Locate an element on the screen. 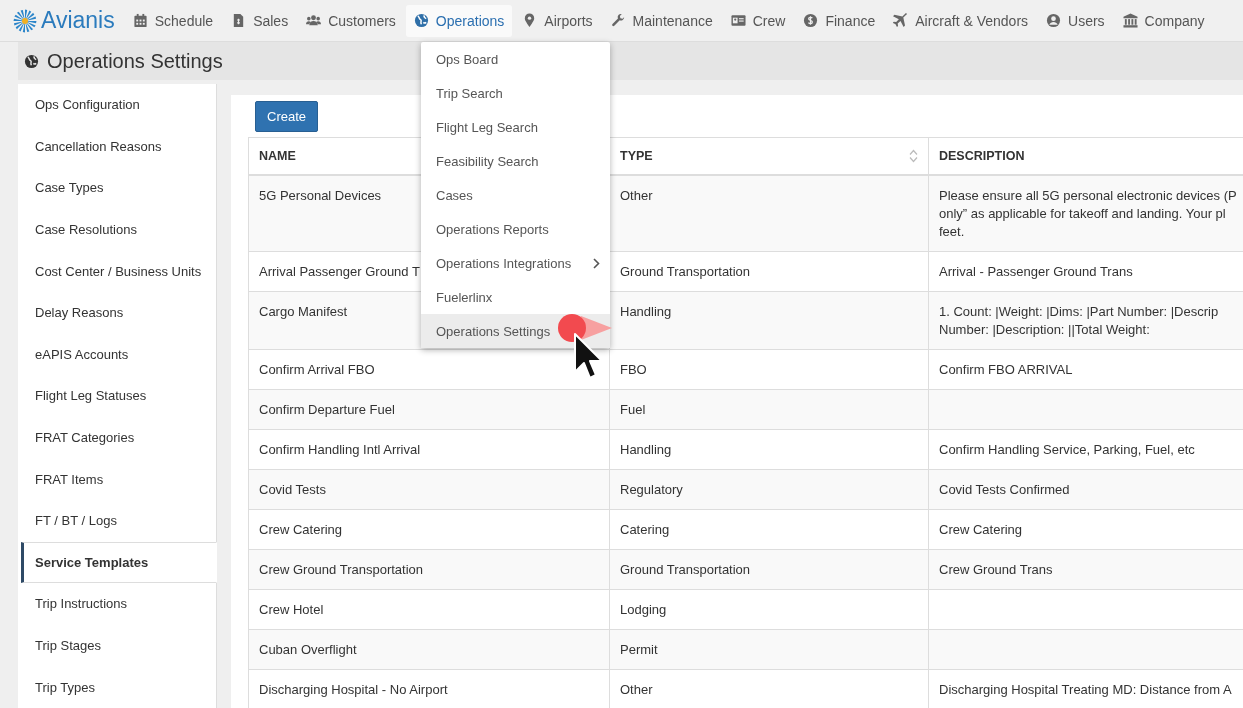 The width and height of the screenshot is (1243, 708). table-cell: Confirm Handling Intl Arrival is located at coordinates (429, 449).